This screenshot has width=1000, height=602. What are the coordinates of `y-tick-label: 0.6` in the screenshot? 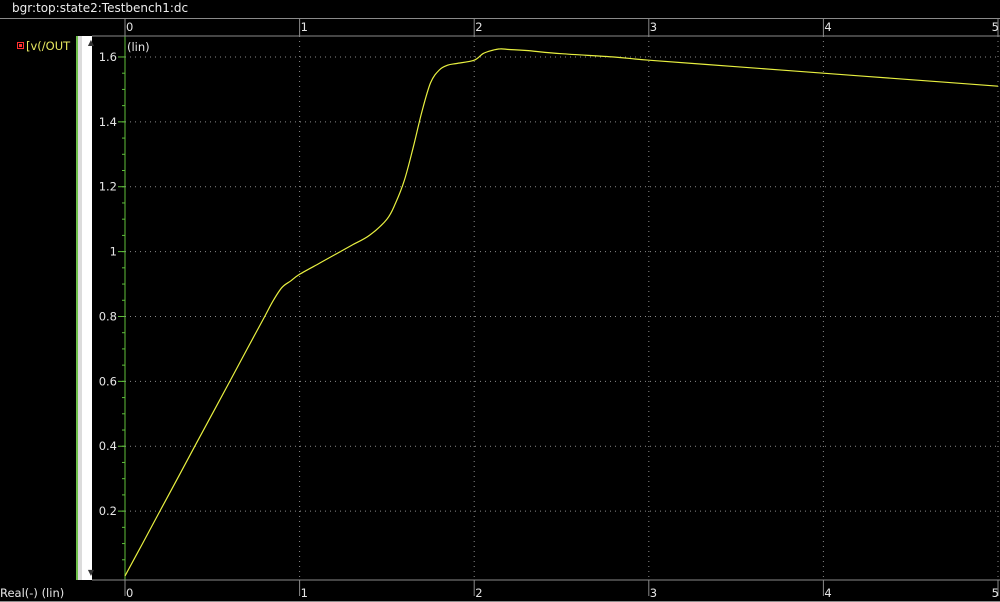 It's located at (108, 381).